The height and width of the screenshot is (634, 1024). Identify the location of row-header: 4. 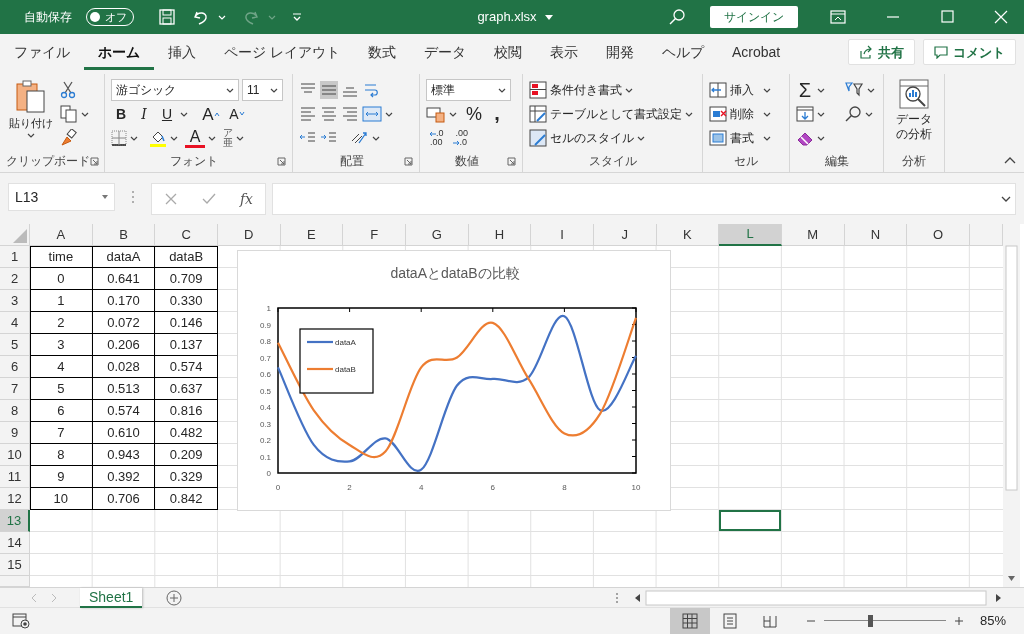
(15, 323).